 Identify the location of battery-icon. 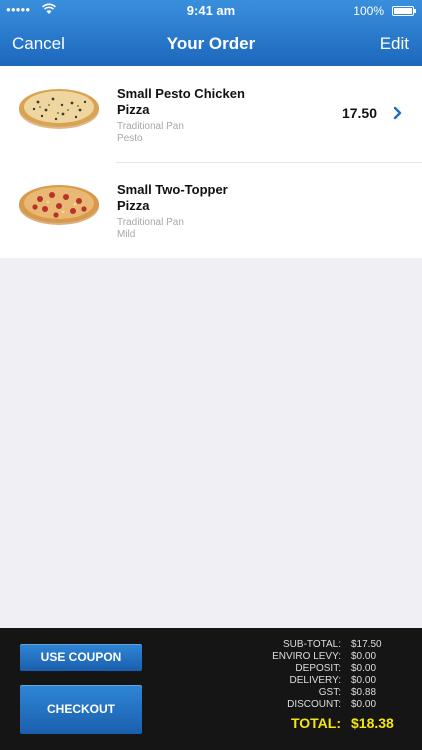
(404, 11).